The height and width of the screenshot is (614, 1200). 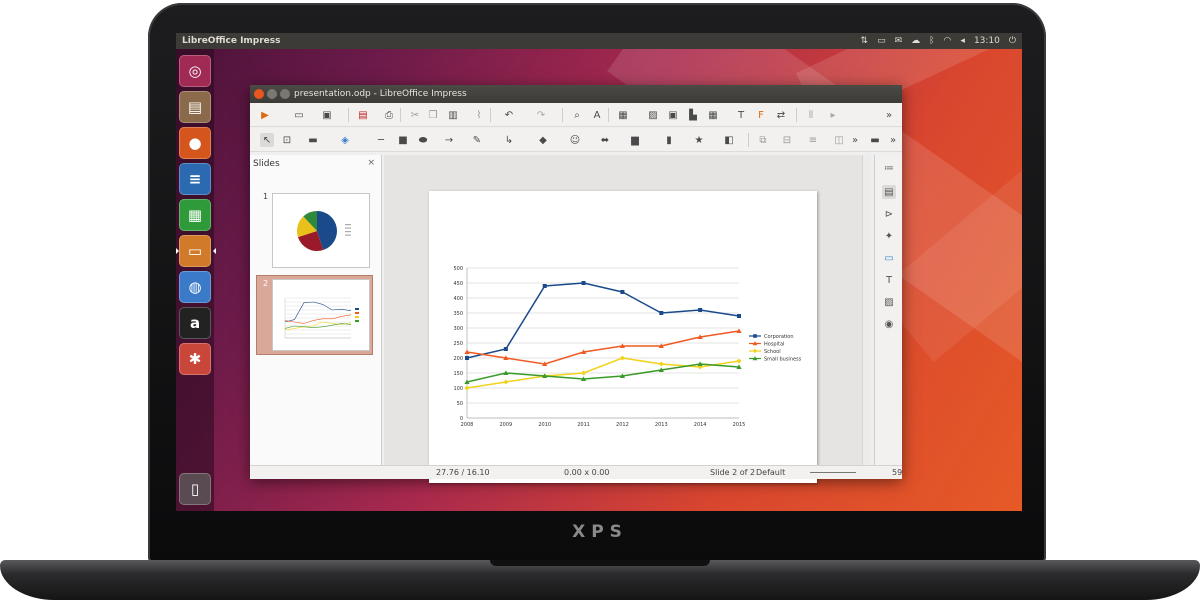 I want to click on legend-label: Hospital, so click(x=774, y=345).